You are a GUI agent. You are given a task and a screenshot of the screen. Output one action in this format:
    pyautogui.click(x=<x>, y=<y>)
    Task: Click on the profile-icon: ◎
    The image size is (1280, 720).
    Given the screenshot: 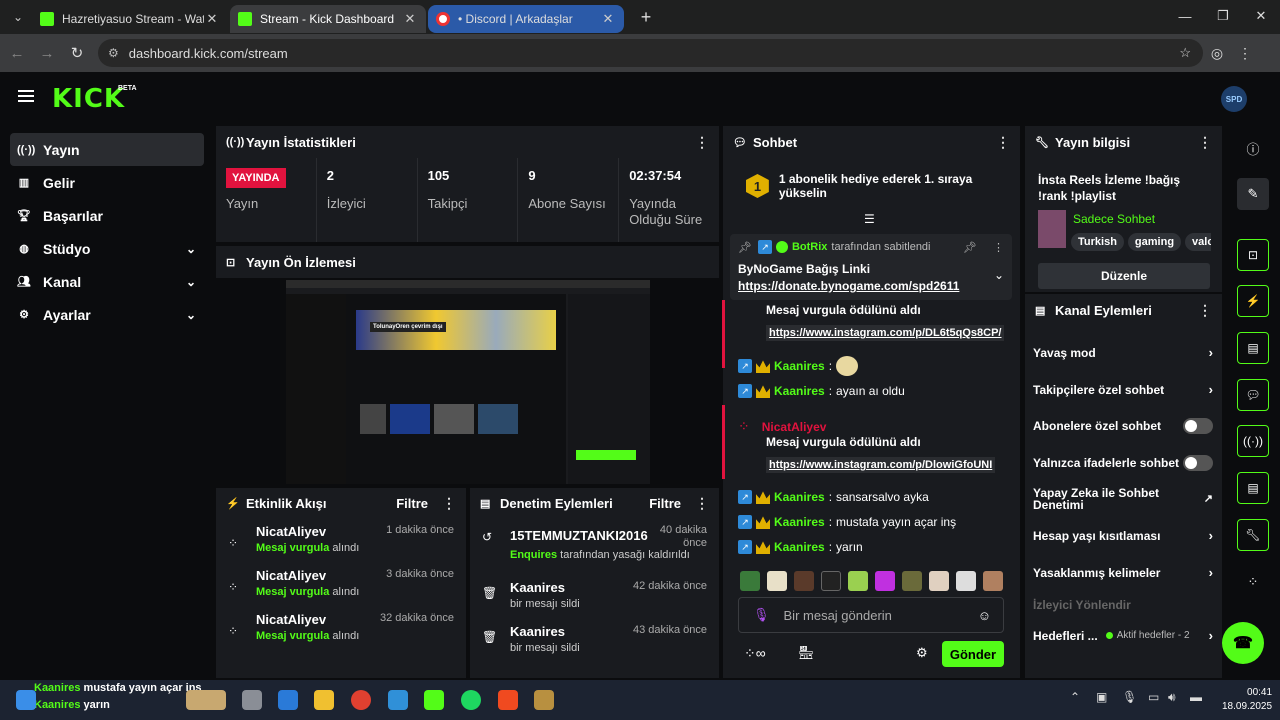 What is the action you would take?
    pyautogui.click(x=1217, y=53)
    